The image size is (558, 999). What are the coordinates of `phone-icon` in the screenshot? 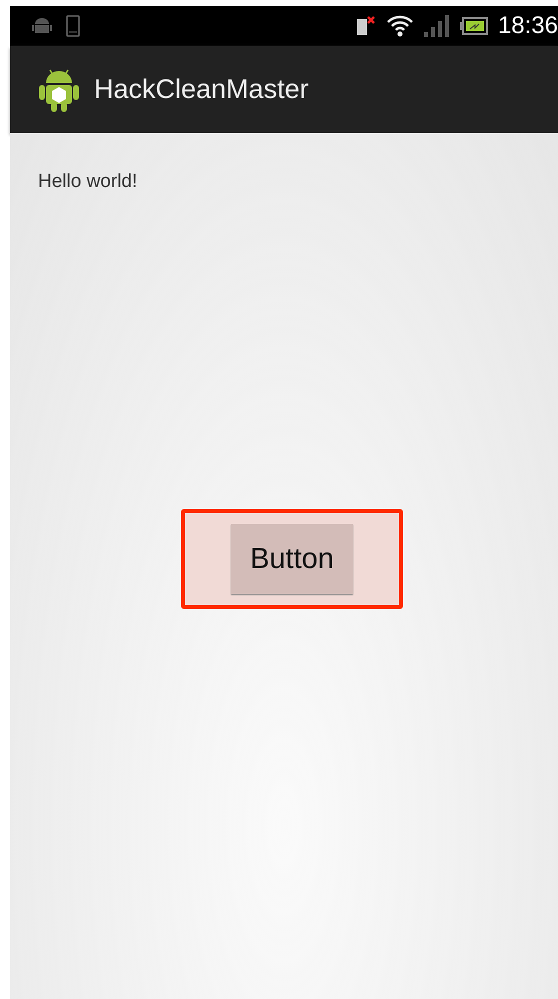 It's located at (73, 26).